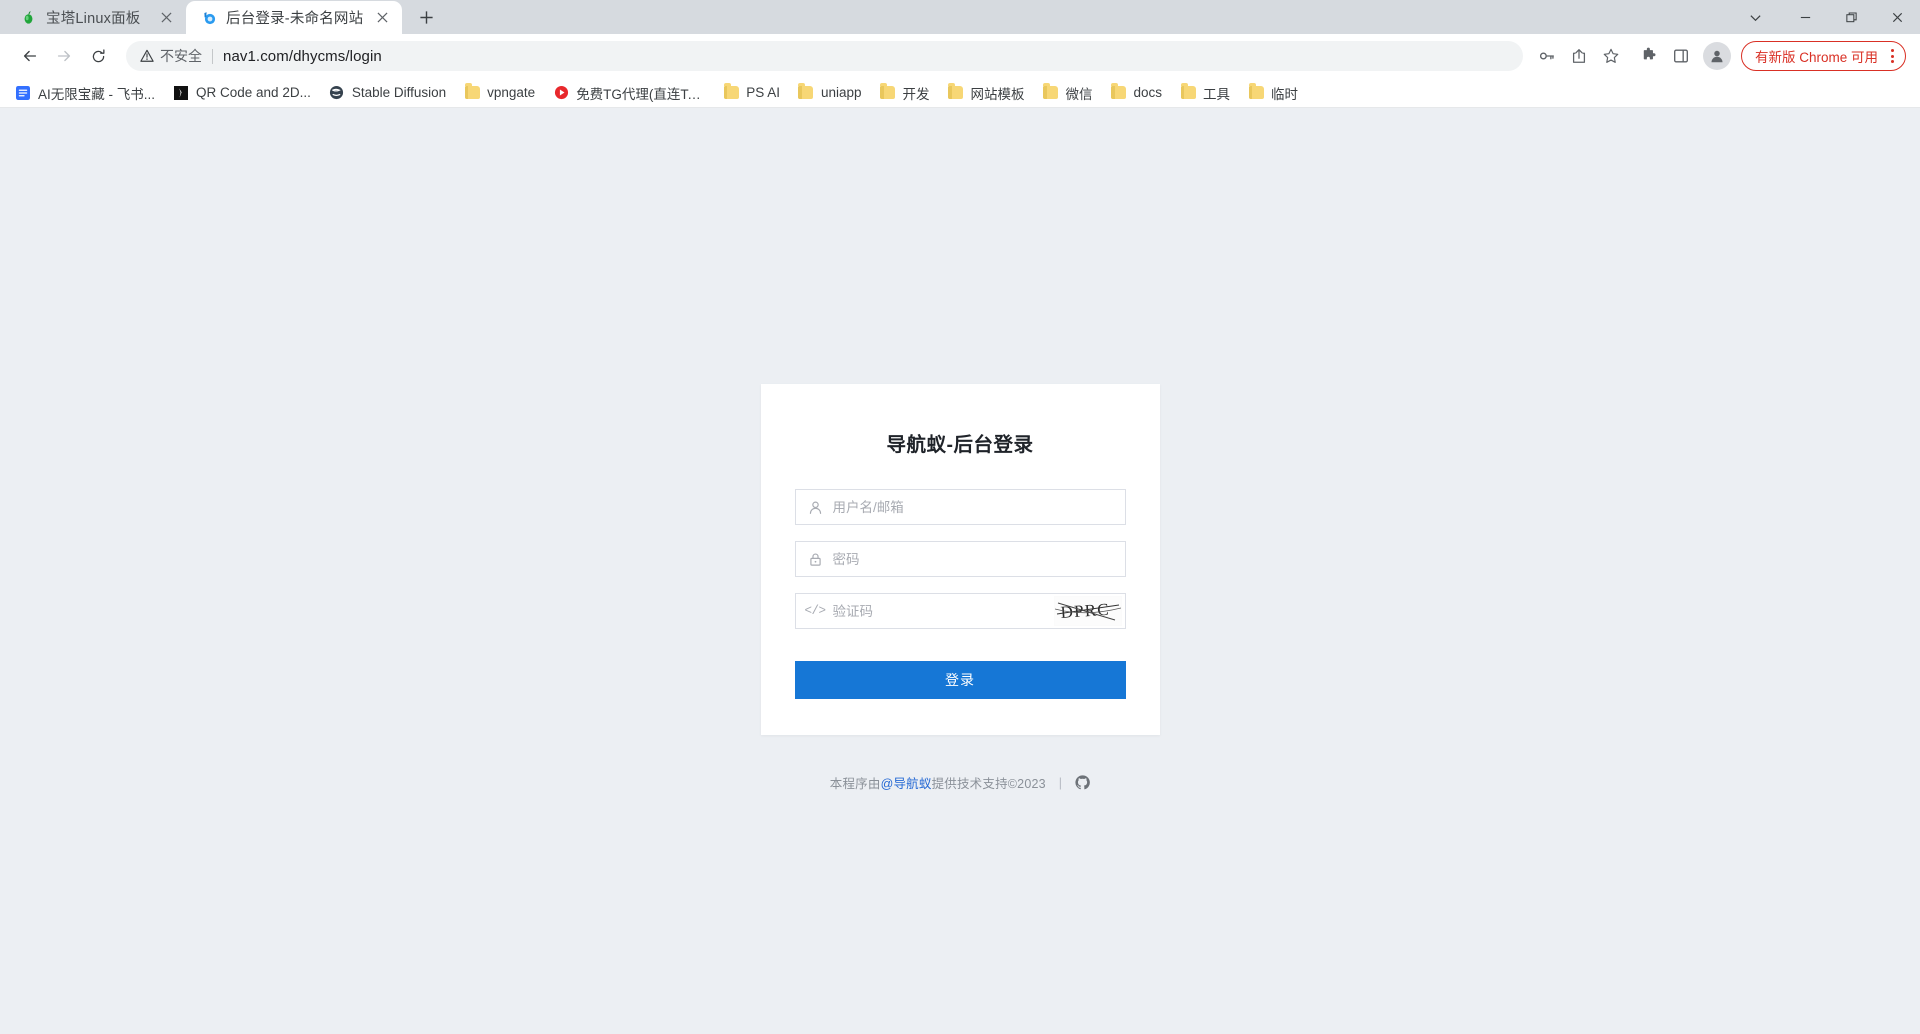 This screenshot has width=1920, height=1034. Describe the element at coordinates (1217, 94) in the screenshot. I see `bookmark-item-11-label: 工具` at that location.